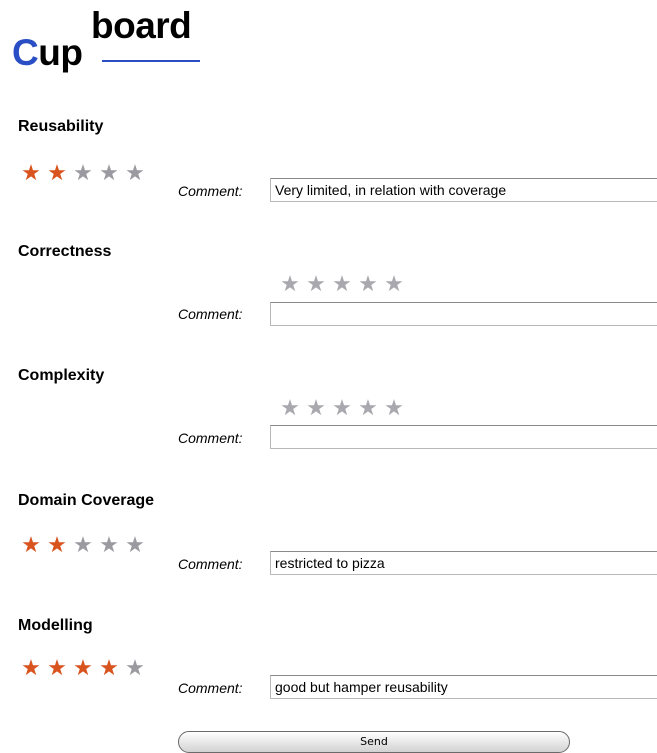  I want to click on criterion-heading: Reusability, so click(61, 126).